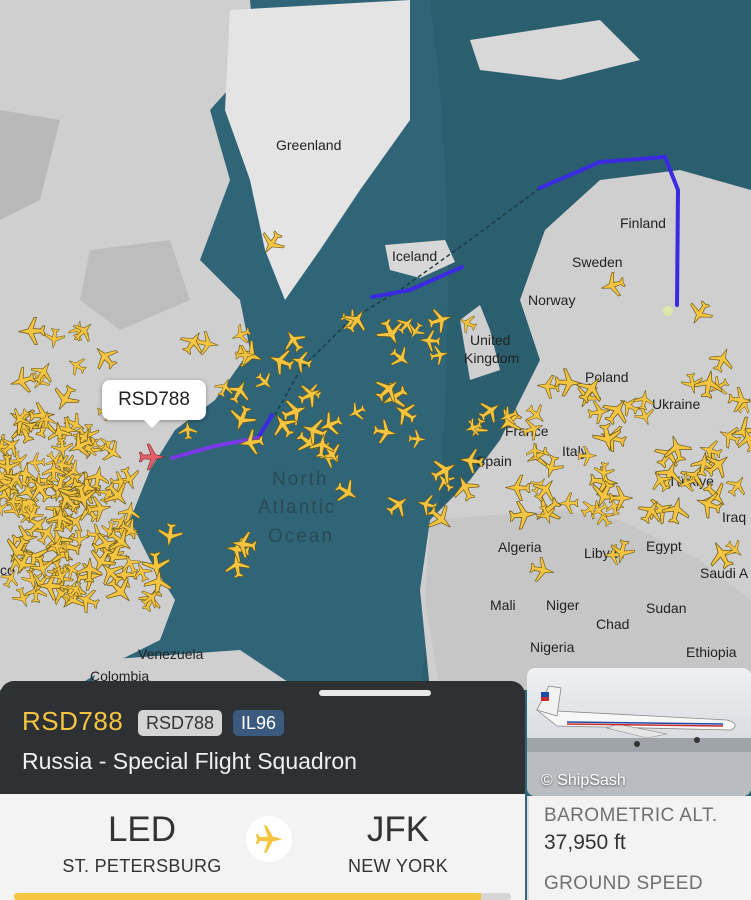 Image resolution: width=751 pixels, height=900 pixels. I want to click on destination-city: NEW YORK, so click(398, 866).